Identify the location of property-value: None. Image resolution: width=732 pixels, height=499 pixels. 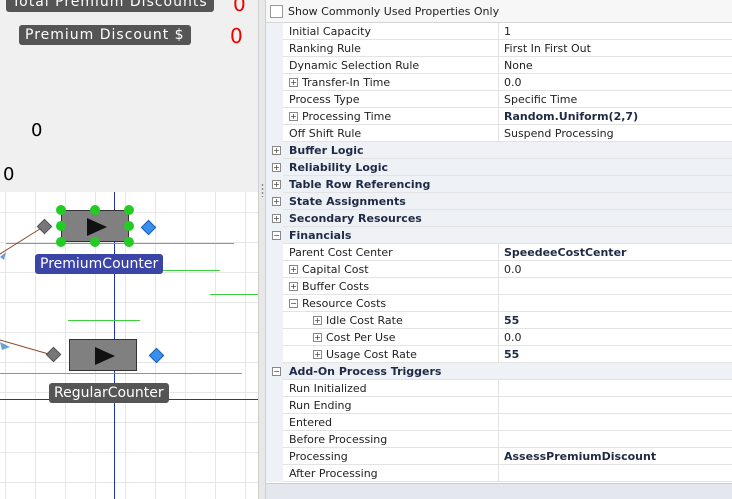
(615, 65).